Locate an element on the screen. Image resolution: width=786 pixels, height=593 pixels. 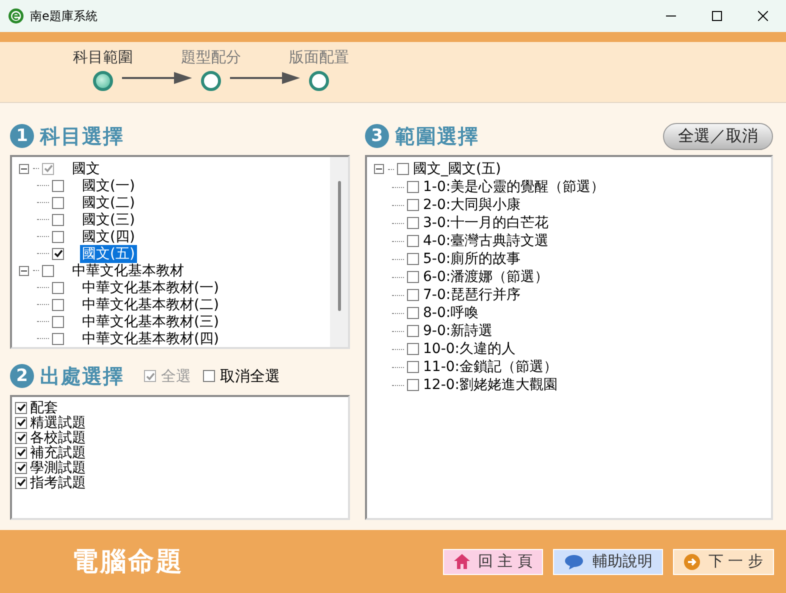
close-icon is located at coordinates (763, 16).